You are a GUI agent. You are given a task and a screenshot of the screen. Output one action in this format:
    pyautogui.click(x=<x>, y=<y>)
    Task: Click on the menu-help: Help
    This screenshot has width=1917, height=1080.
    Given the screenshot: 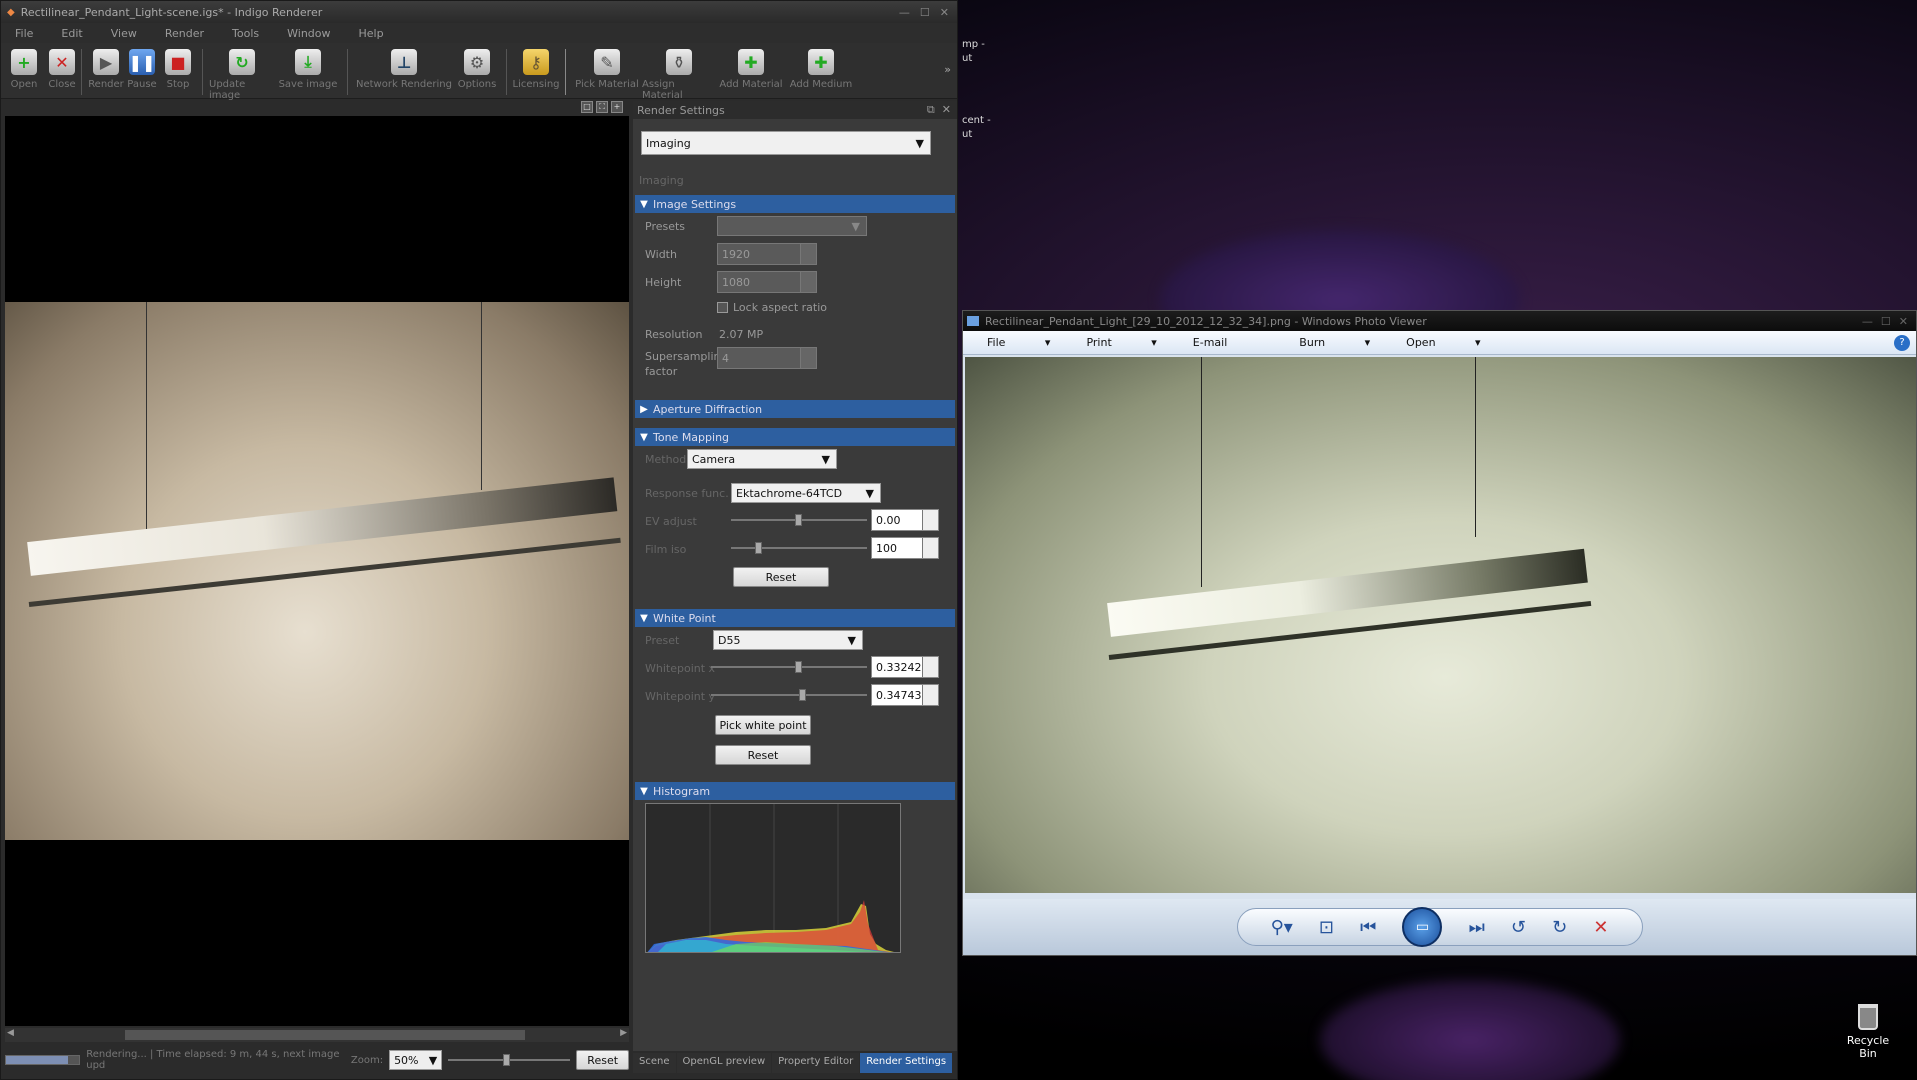 What is the action you would take?
    pyautogui.click(x=371, y=33)
    